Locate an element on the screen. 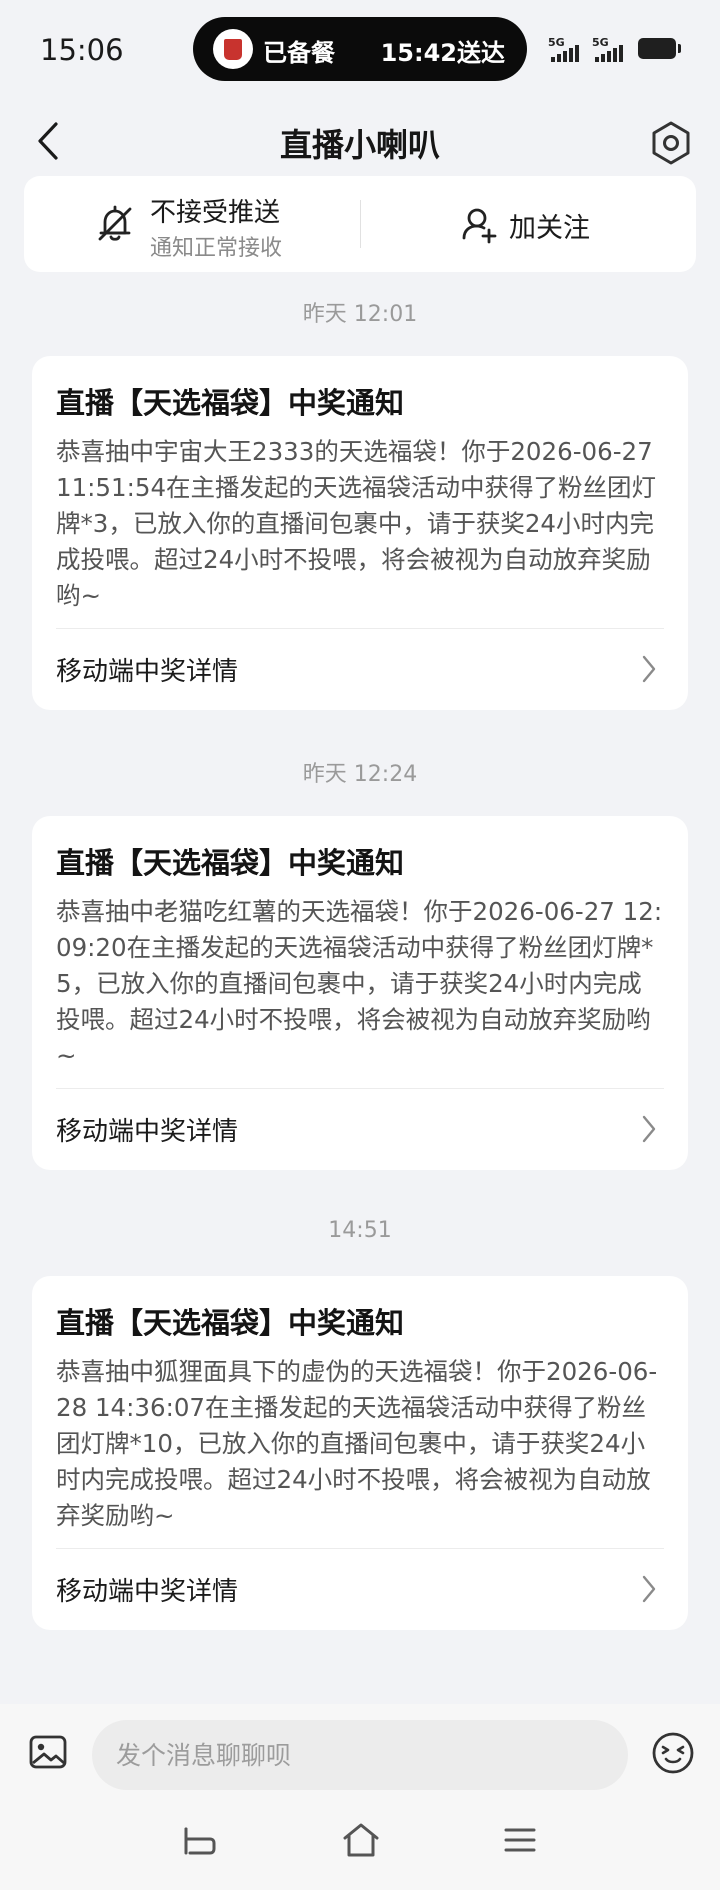  home-icon is located at coordinates (361, 1840).